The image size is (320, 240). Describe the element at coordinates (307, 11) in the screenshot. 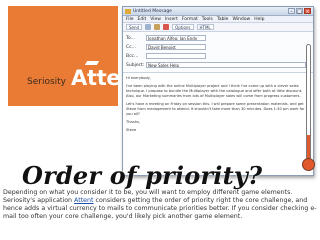

I see `close-button: ×` at that location.